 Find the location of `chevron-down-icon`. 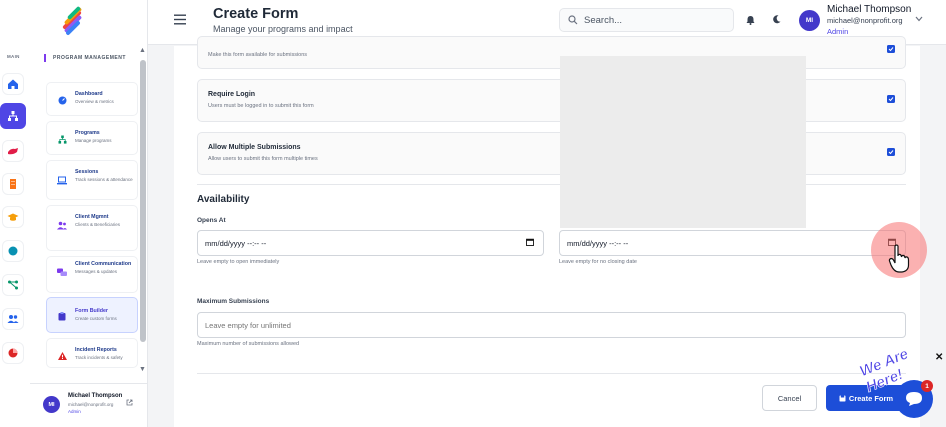

chevron-down-icon is located at coordinates (919, 19).